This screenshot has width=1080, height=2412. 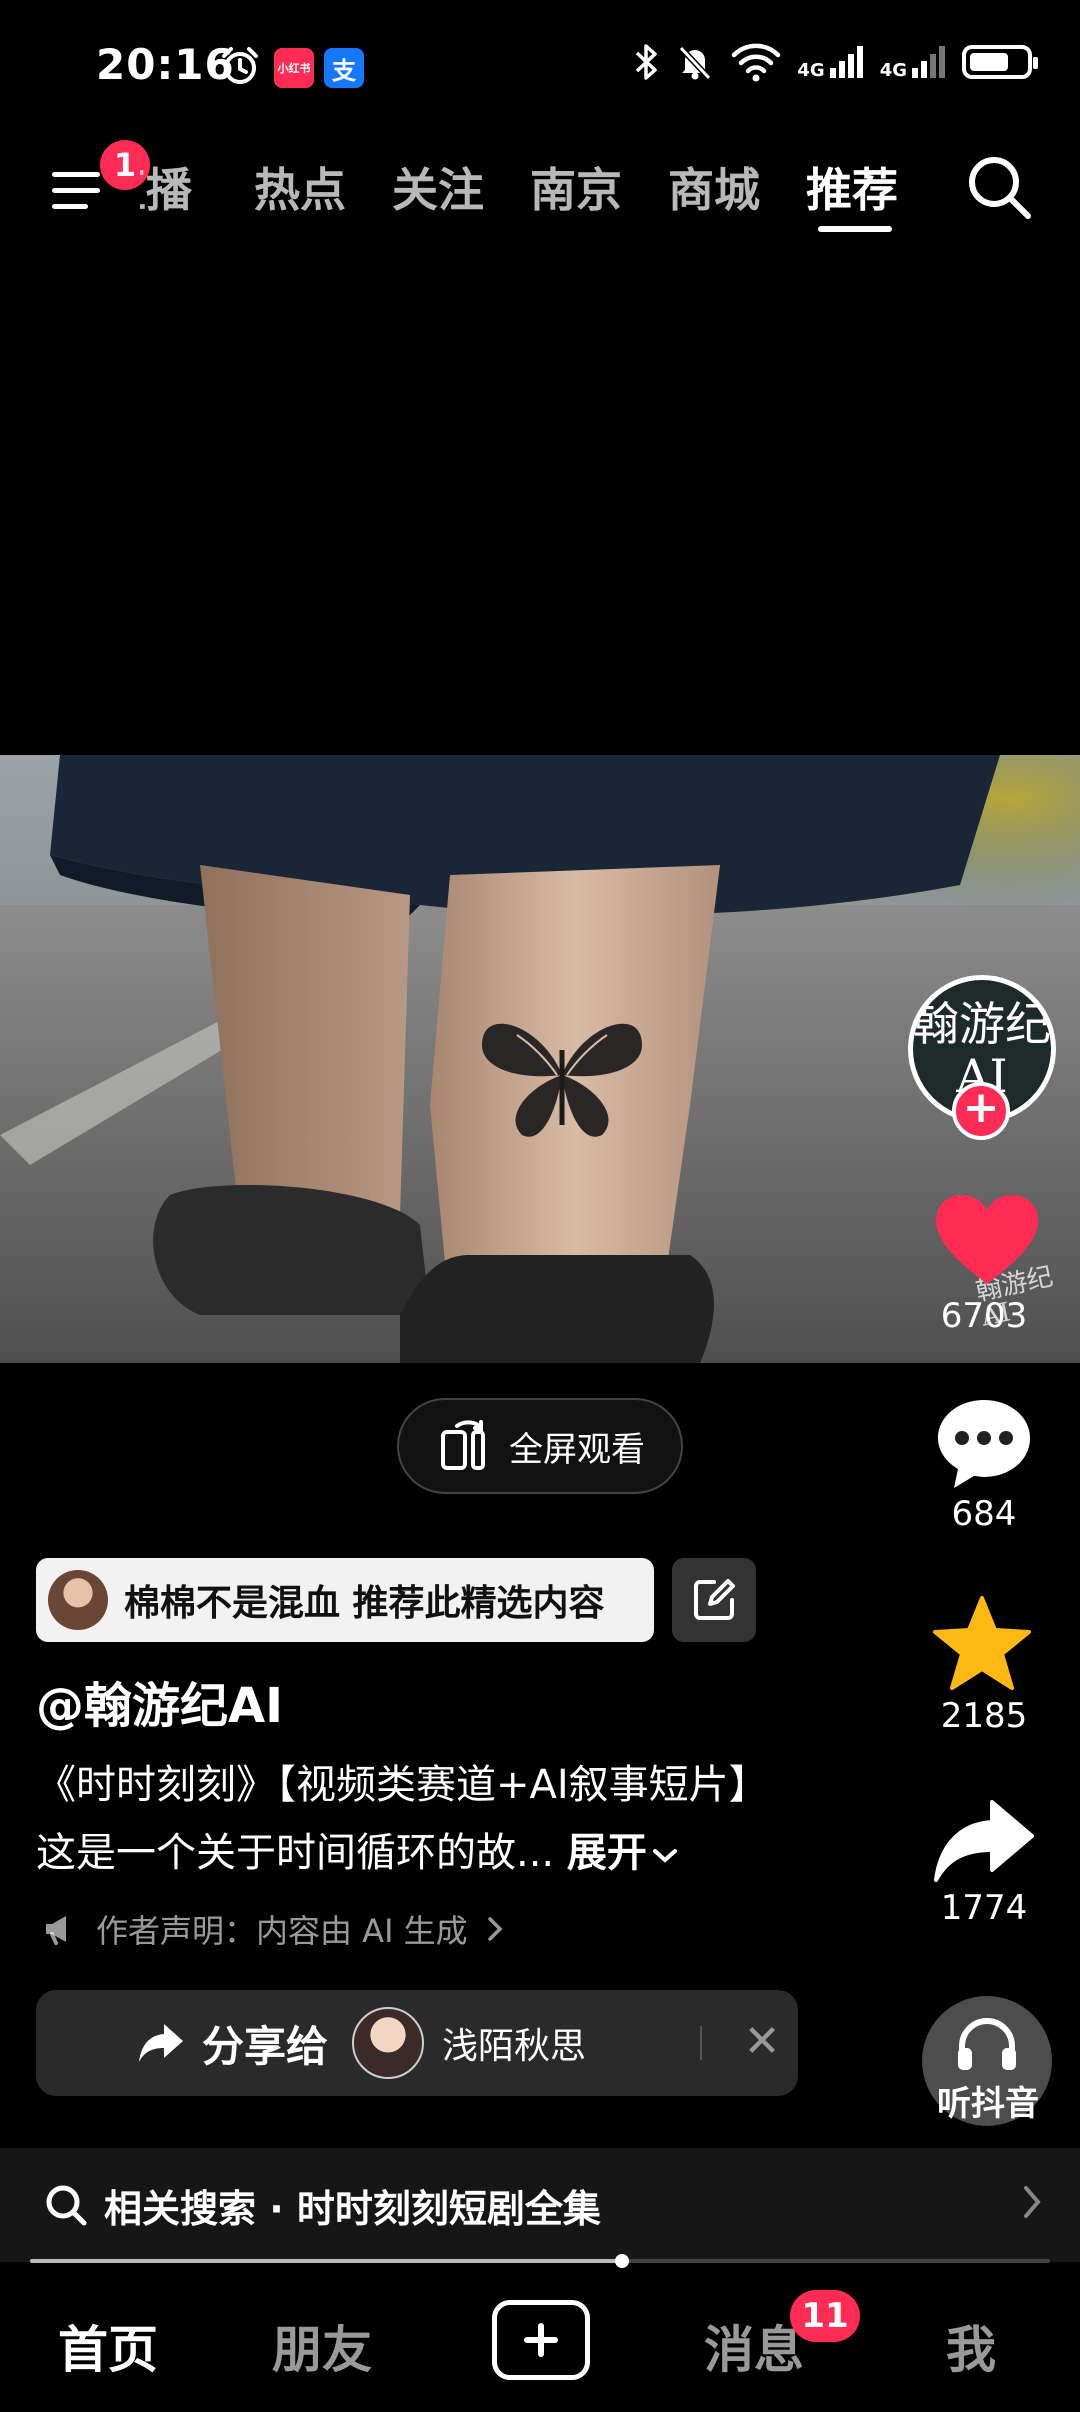 I want to click on alipay-app-icon: 支, so click(x=344, y=68).